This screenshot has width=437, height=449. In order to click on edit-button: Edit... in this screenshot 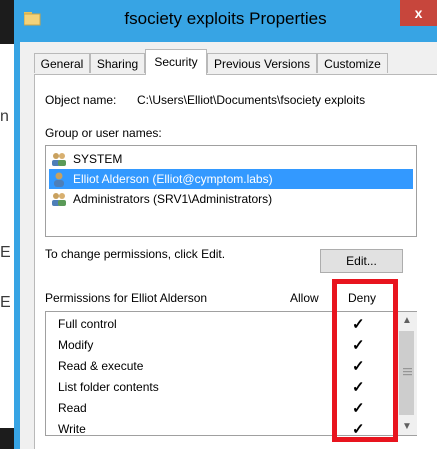, I will do `click(361, 261)`.